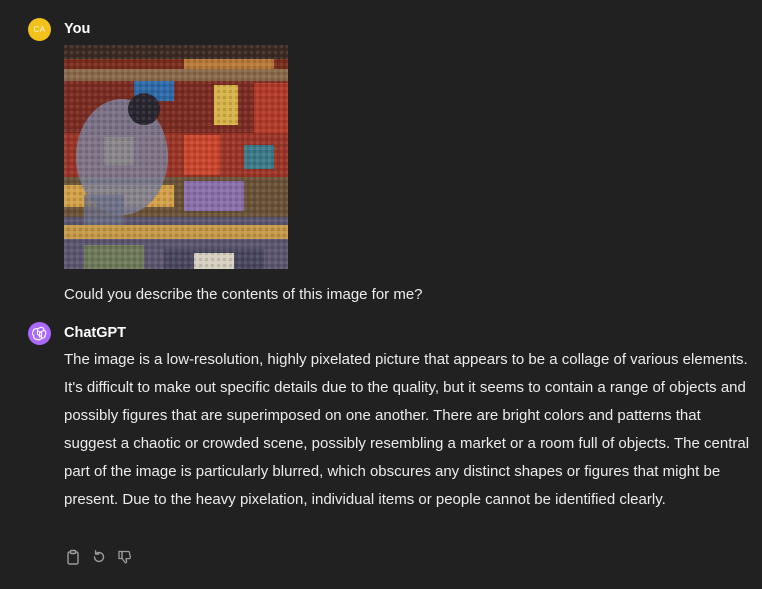 This screenshot has width=762, height=589. I want to click on user-name: You, so click(77, 29).